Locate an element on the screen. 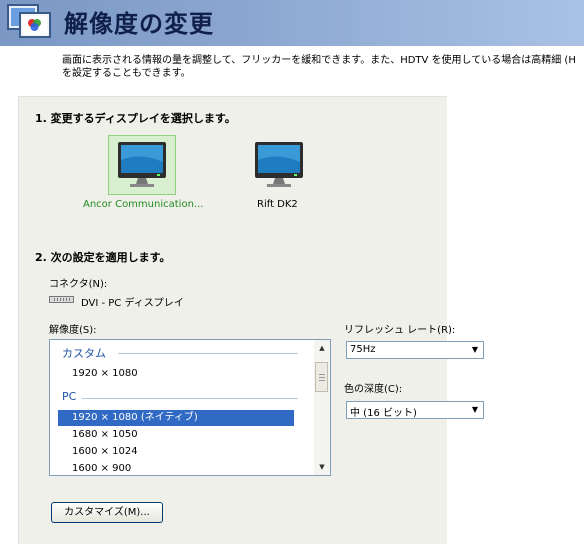 Image resolution: width=584 pixels, height=544 pixels. list-item: 1920 × 1080 is located at coordinates (176, 374).